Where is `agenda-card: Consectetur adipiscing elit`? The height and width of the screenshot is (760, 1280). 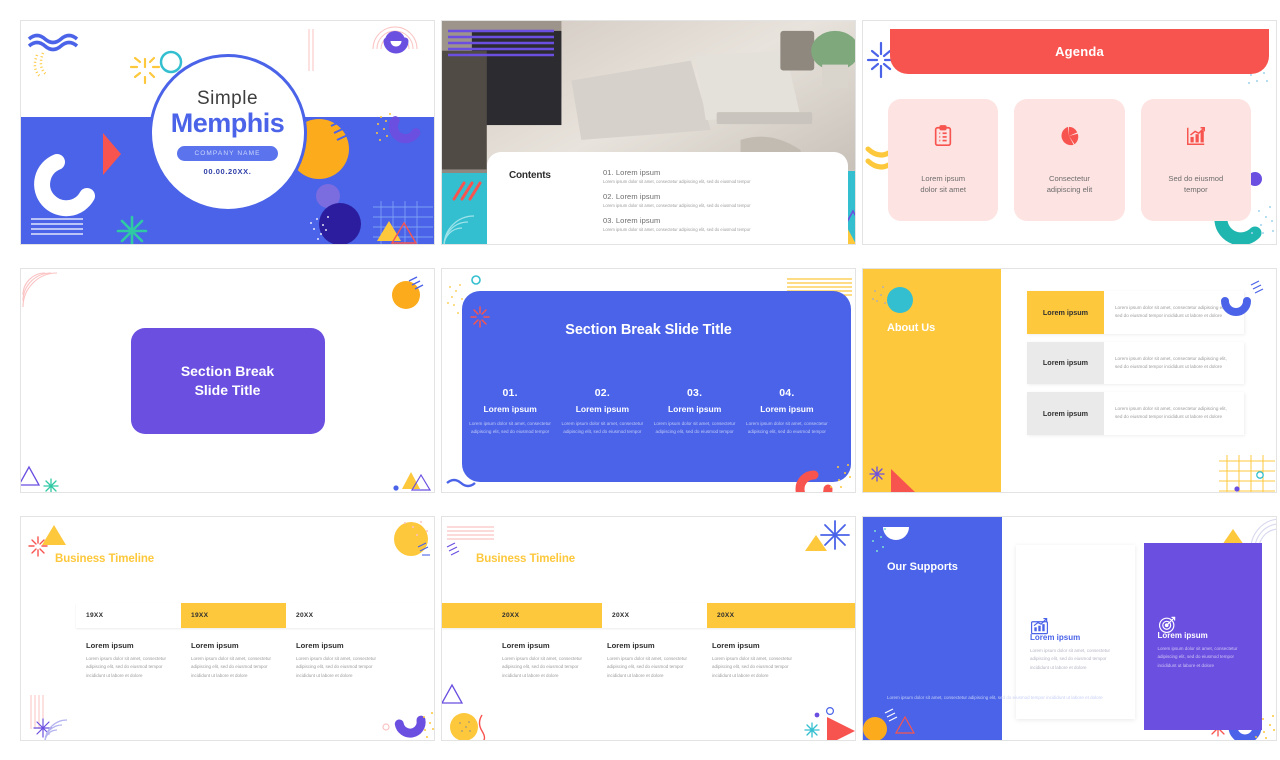
agenda-card: Consectetur adipiscing elit is located at coordinates (1069, 160).